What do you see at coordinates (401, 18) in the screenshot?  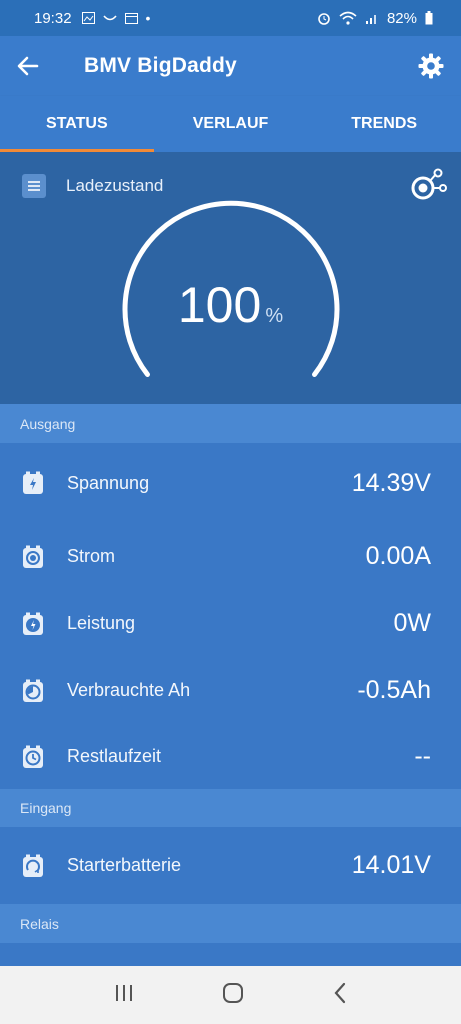 I see `battery-percent: 82%` at bounding box center [401, 18].